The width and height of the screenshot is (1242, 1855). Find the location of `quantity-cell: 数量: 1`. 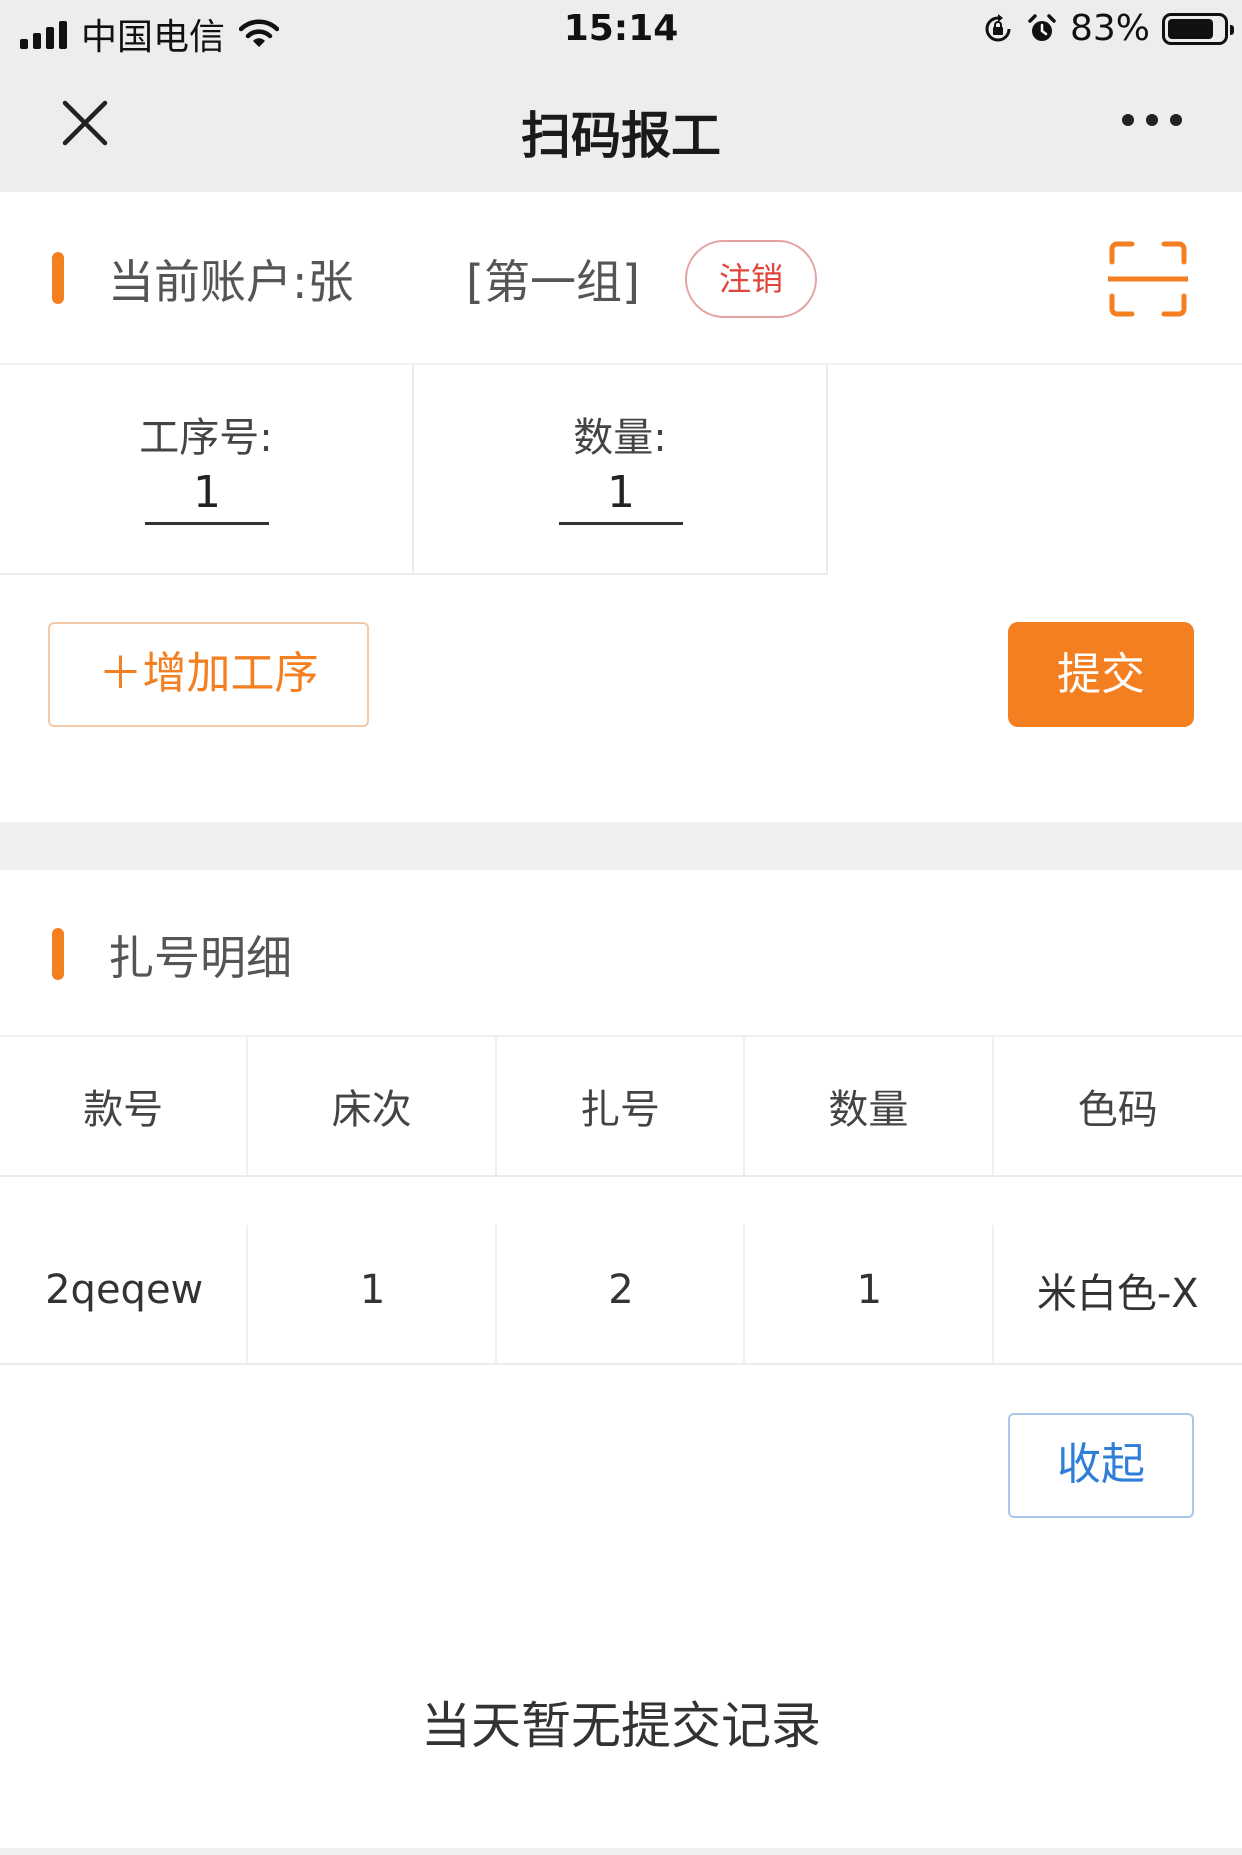

quantity-cell: 数量: 1 is located at coordinates (621, 470).